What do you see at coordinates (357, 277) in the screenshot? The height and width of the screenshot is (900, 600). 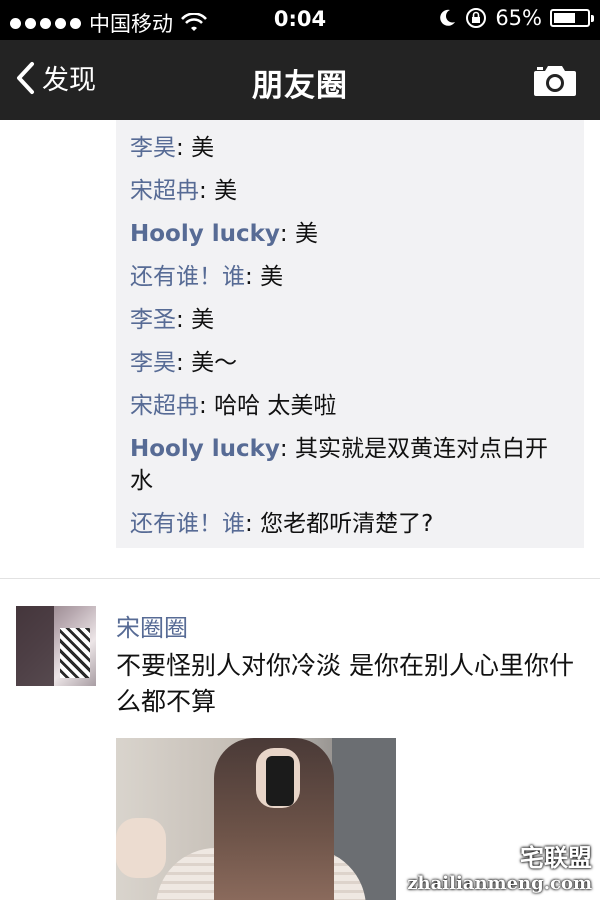 I see `comment-item: 还有谁！谁: 美` at bounding box center [357, 277].